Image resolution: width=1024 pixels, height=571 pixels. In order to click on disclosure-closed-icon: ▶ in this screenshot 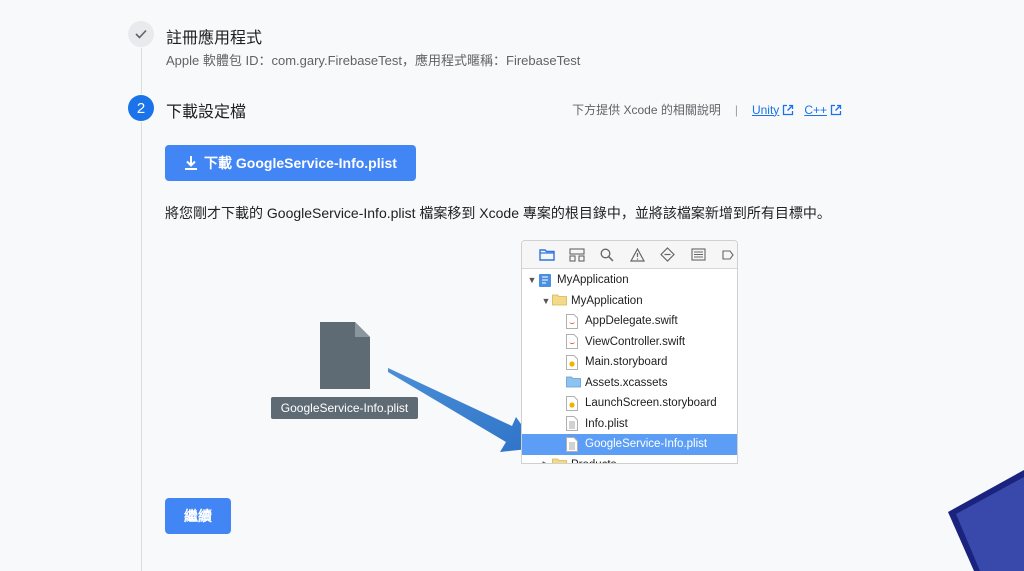, I will do `click(546, 461)`.